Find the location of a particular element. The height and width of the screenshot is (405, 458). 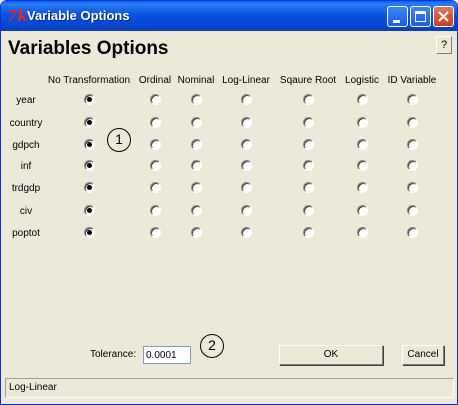

titlebar: 7k Variable Options is located at coordinates (229, 16).